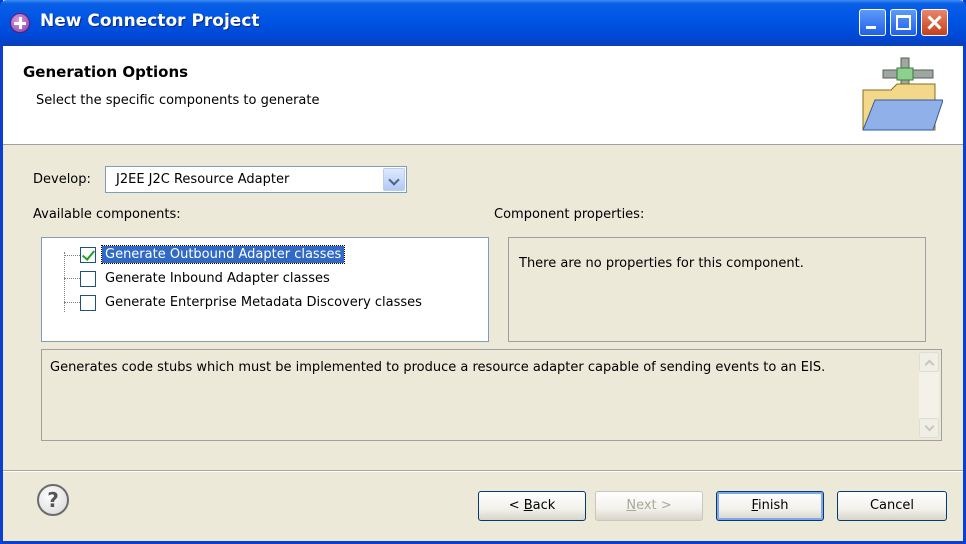 The width and height of the screenshot is (966, 544). What do you see at coordinates (88, 303) in the screenshot?
I see `emd-checkbox` at bounding box center [88, 303].